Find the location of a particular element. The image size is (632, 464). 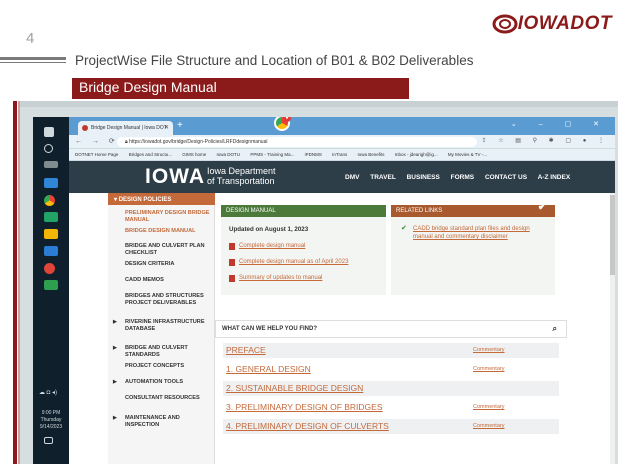

page-scrollbar is located at coordinates (612, 328).